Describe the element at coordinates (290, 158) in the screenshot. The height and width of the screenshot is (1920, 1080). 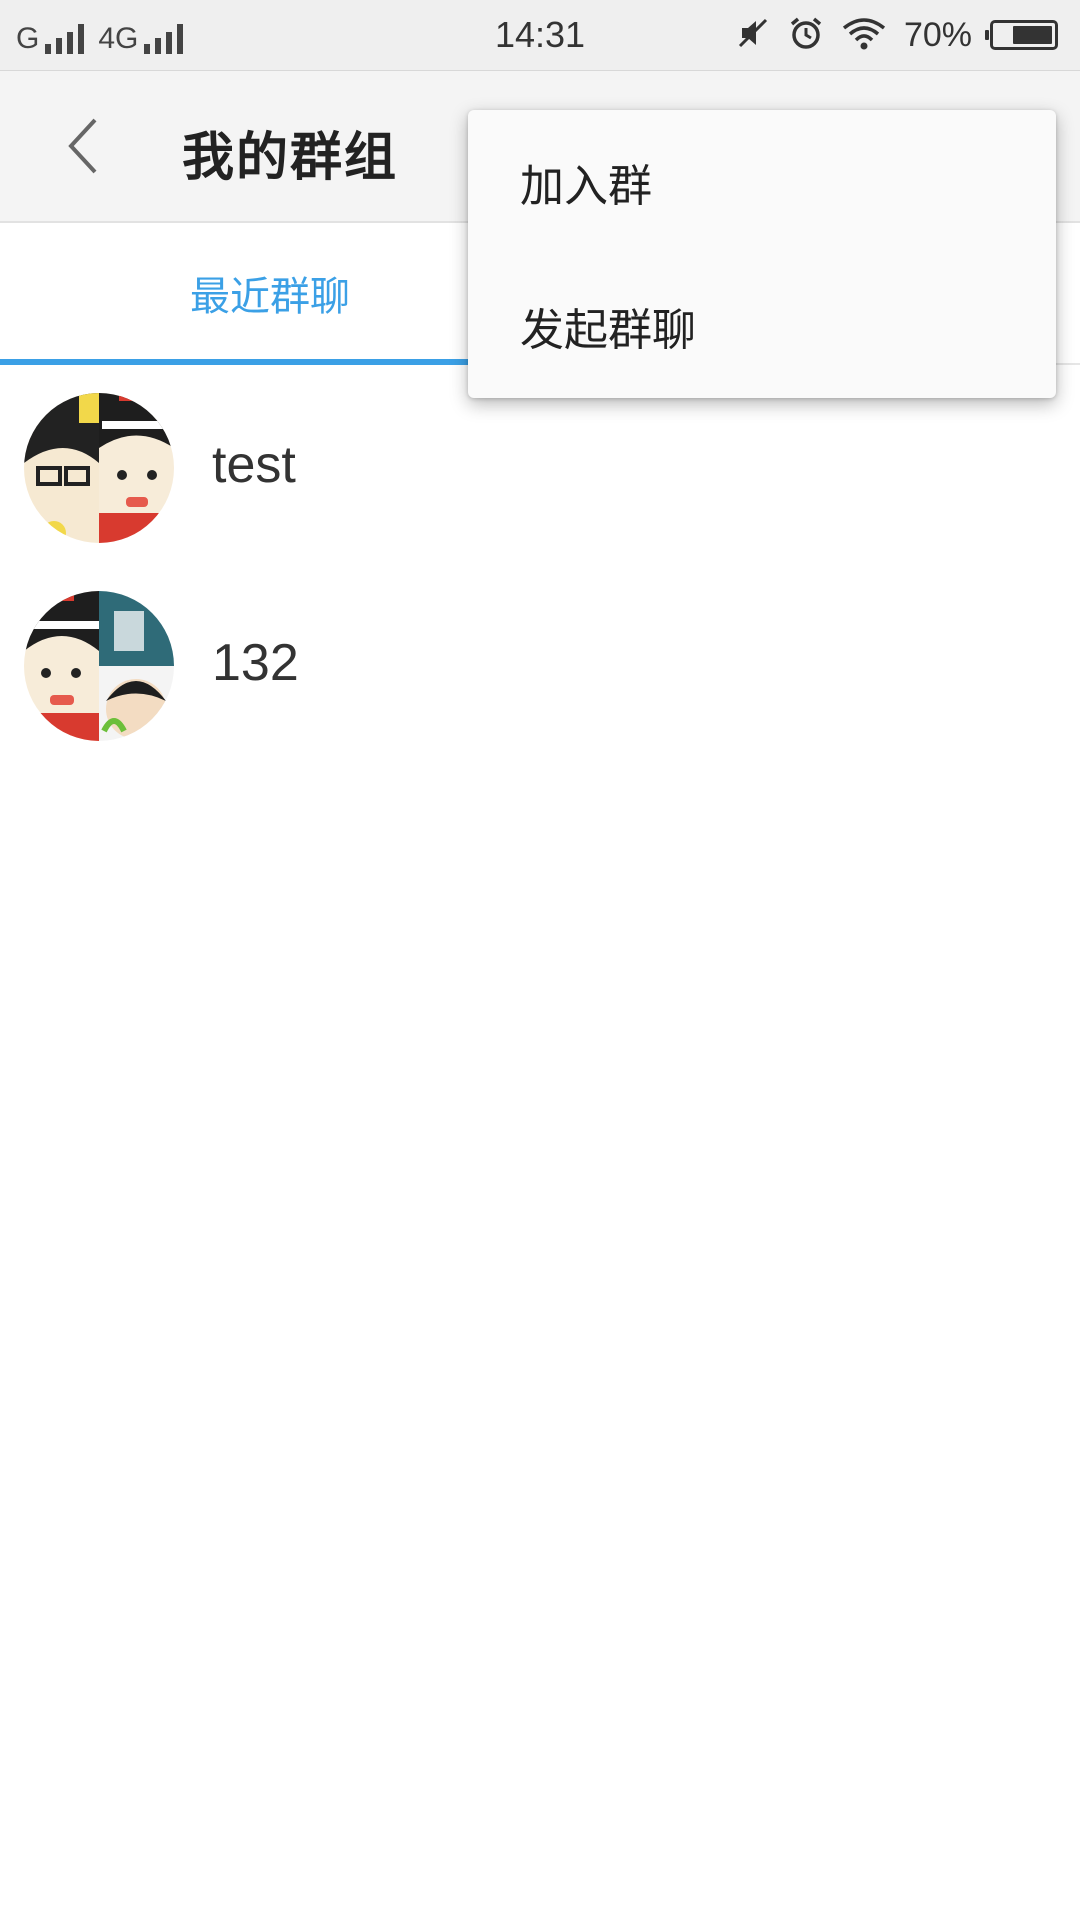
I see `page-title: 我的群组` at that location.